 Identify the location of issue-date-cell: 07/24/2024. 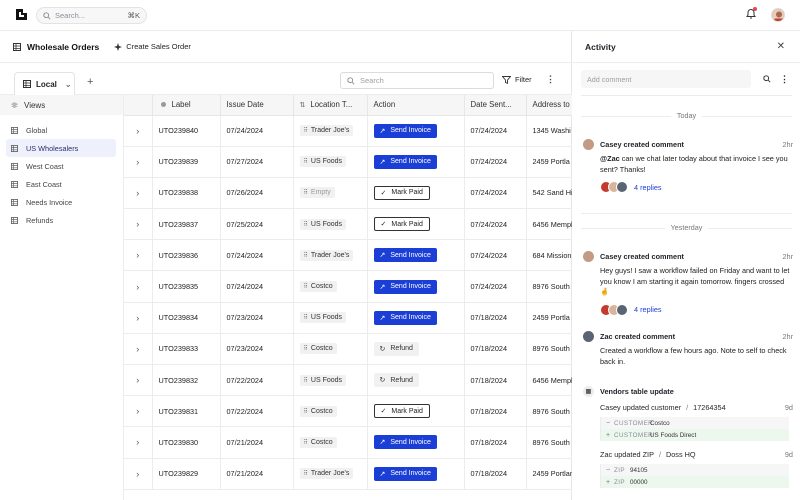
(257, 131).